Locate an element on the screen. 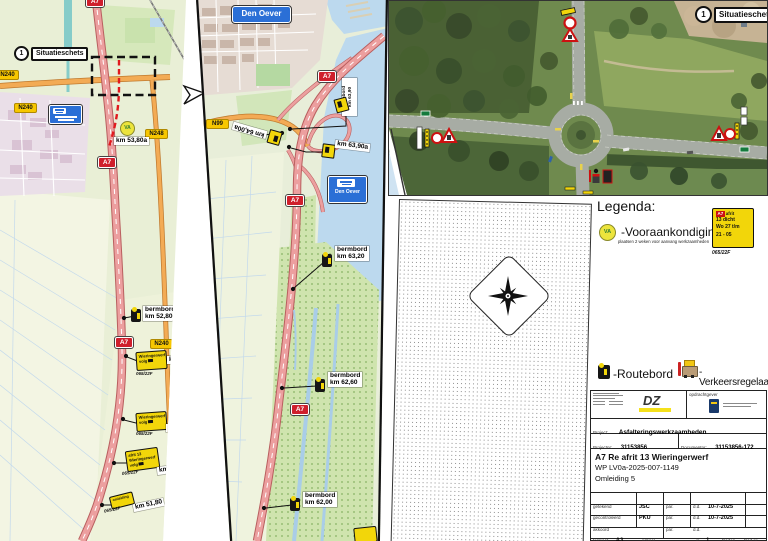 This screenshot has width=768, height=541. bermbord-label: bermbord km 62,00 is located at coordinates (320, 499).